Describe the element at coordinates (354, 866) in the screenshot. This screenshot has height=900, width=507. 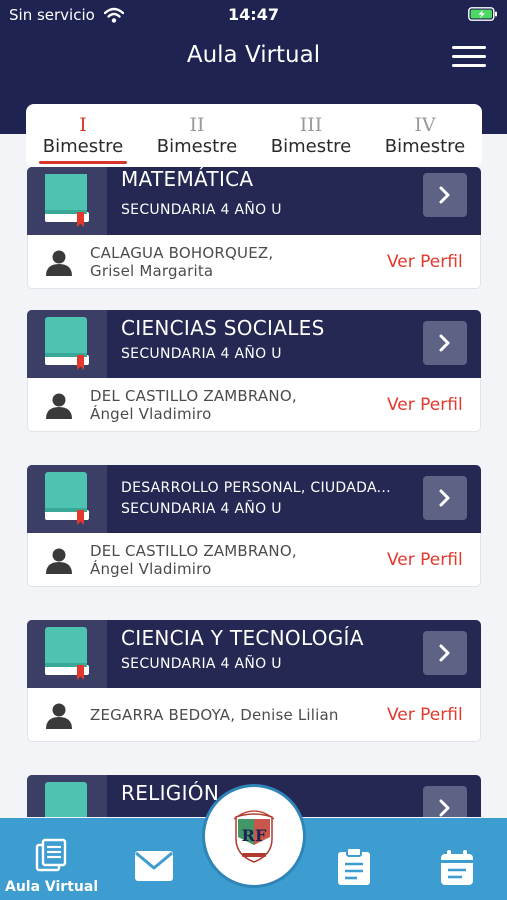
I see `clipboard-icon` at that location.